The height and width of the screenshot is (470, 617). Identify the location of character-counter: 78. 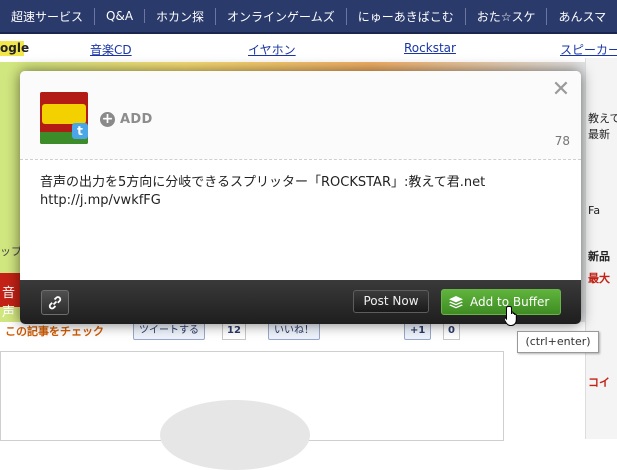
(562, 141).